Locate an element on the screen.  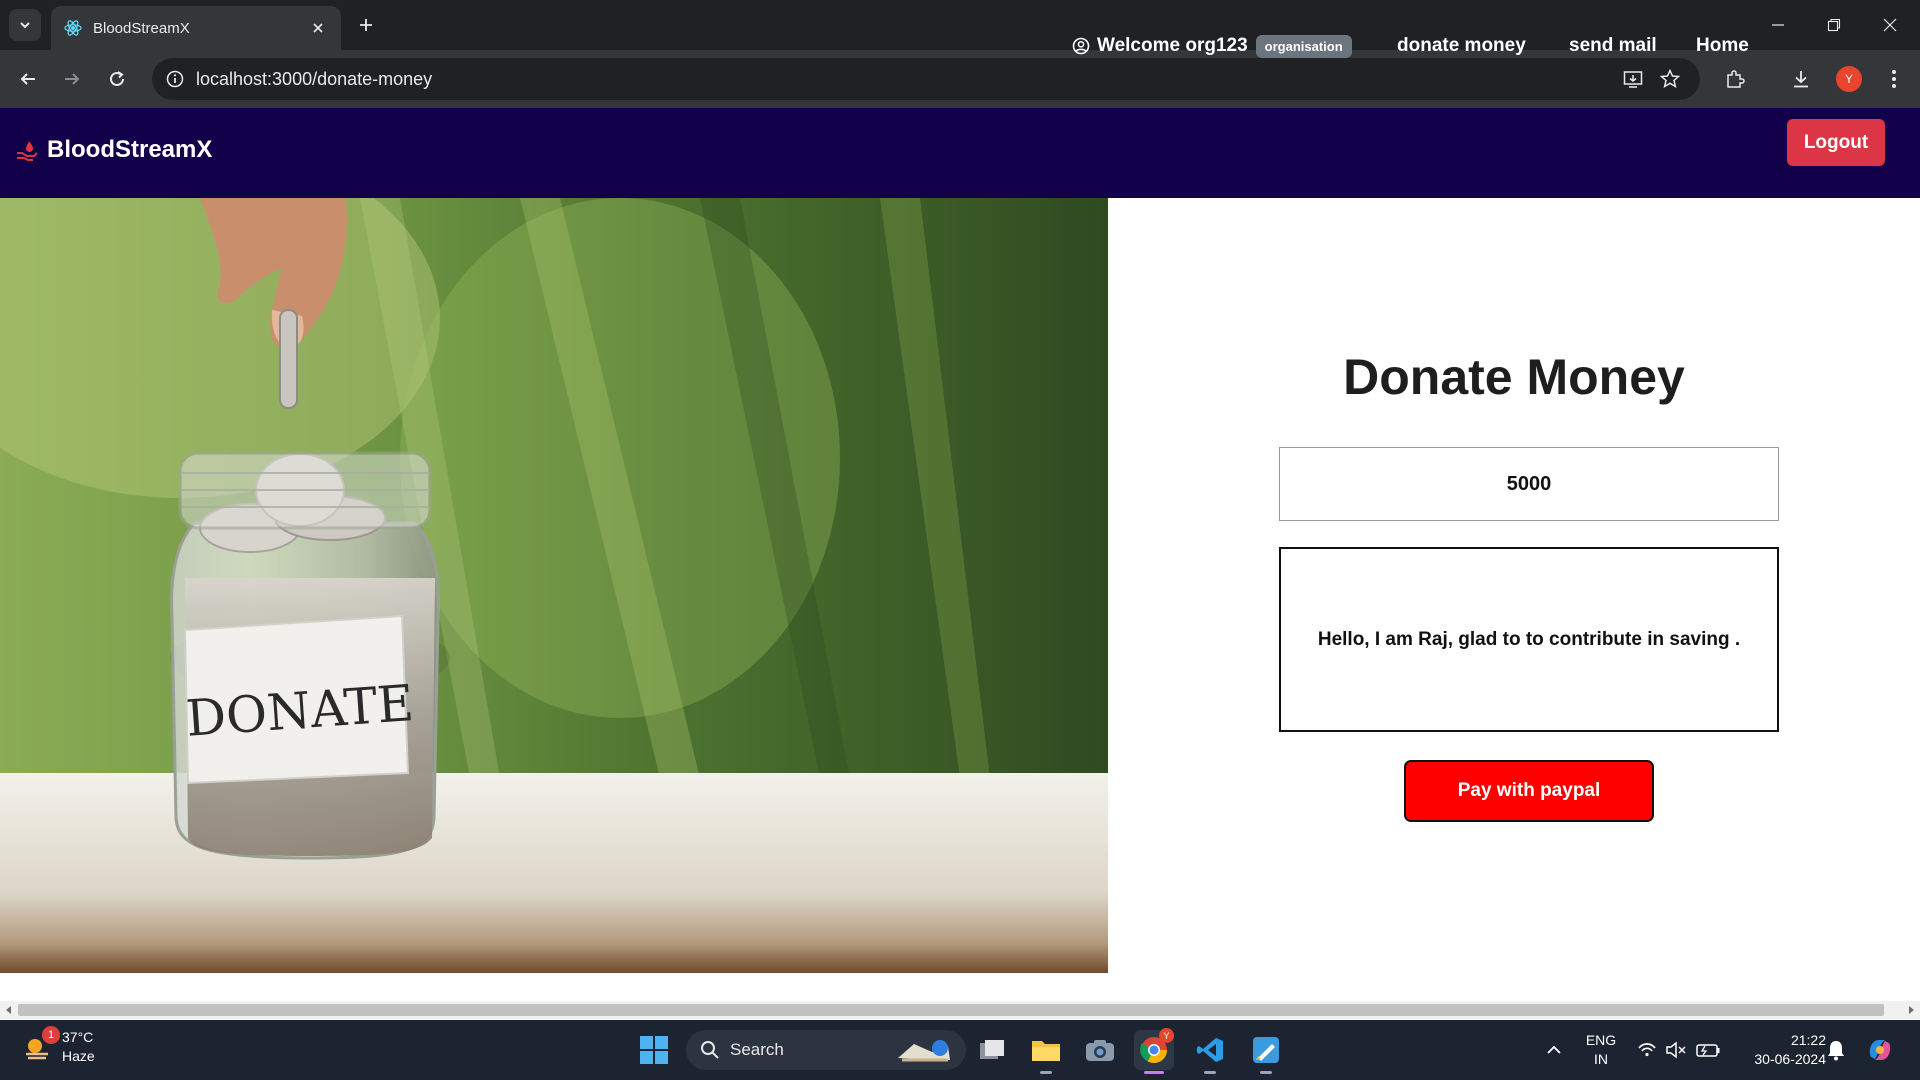
copilot-button is located at coordinates (1880, 1050).